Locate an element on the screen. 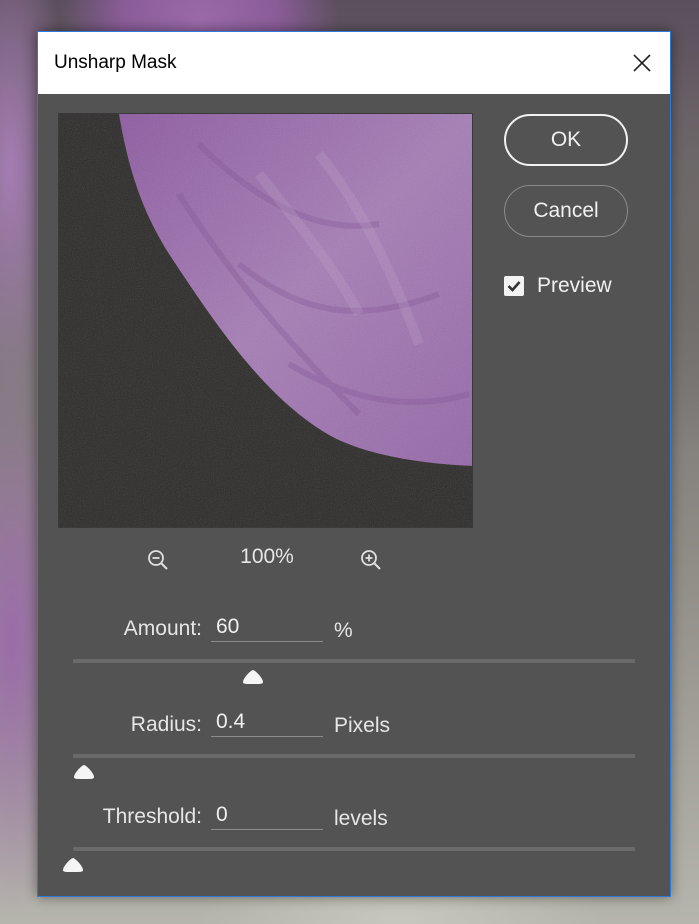 This screenshot has width=699, height=924. amount-label: Amount: is located at coordinates (162, 628).